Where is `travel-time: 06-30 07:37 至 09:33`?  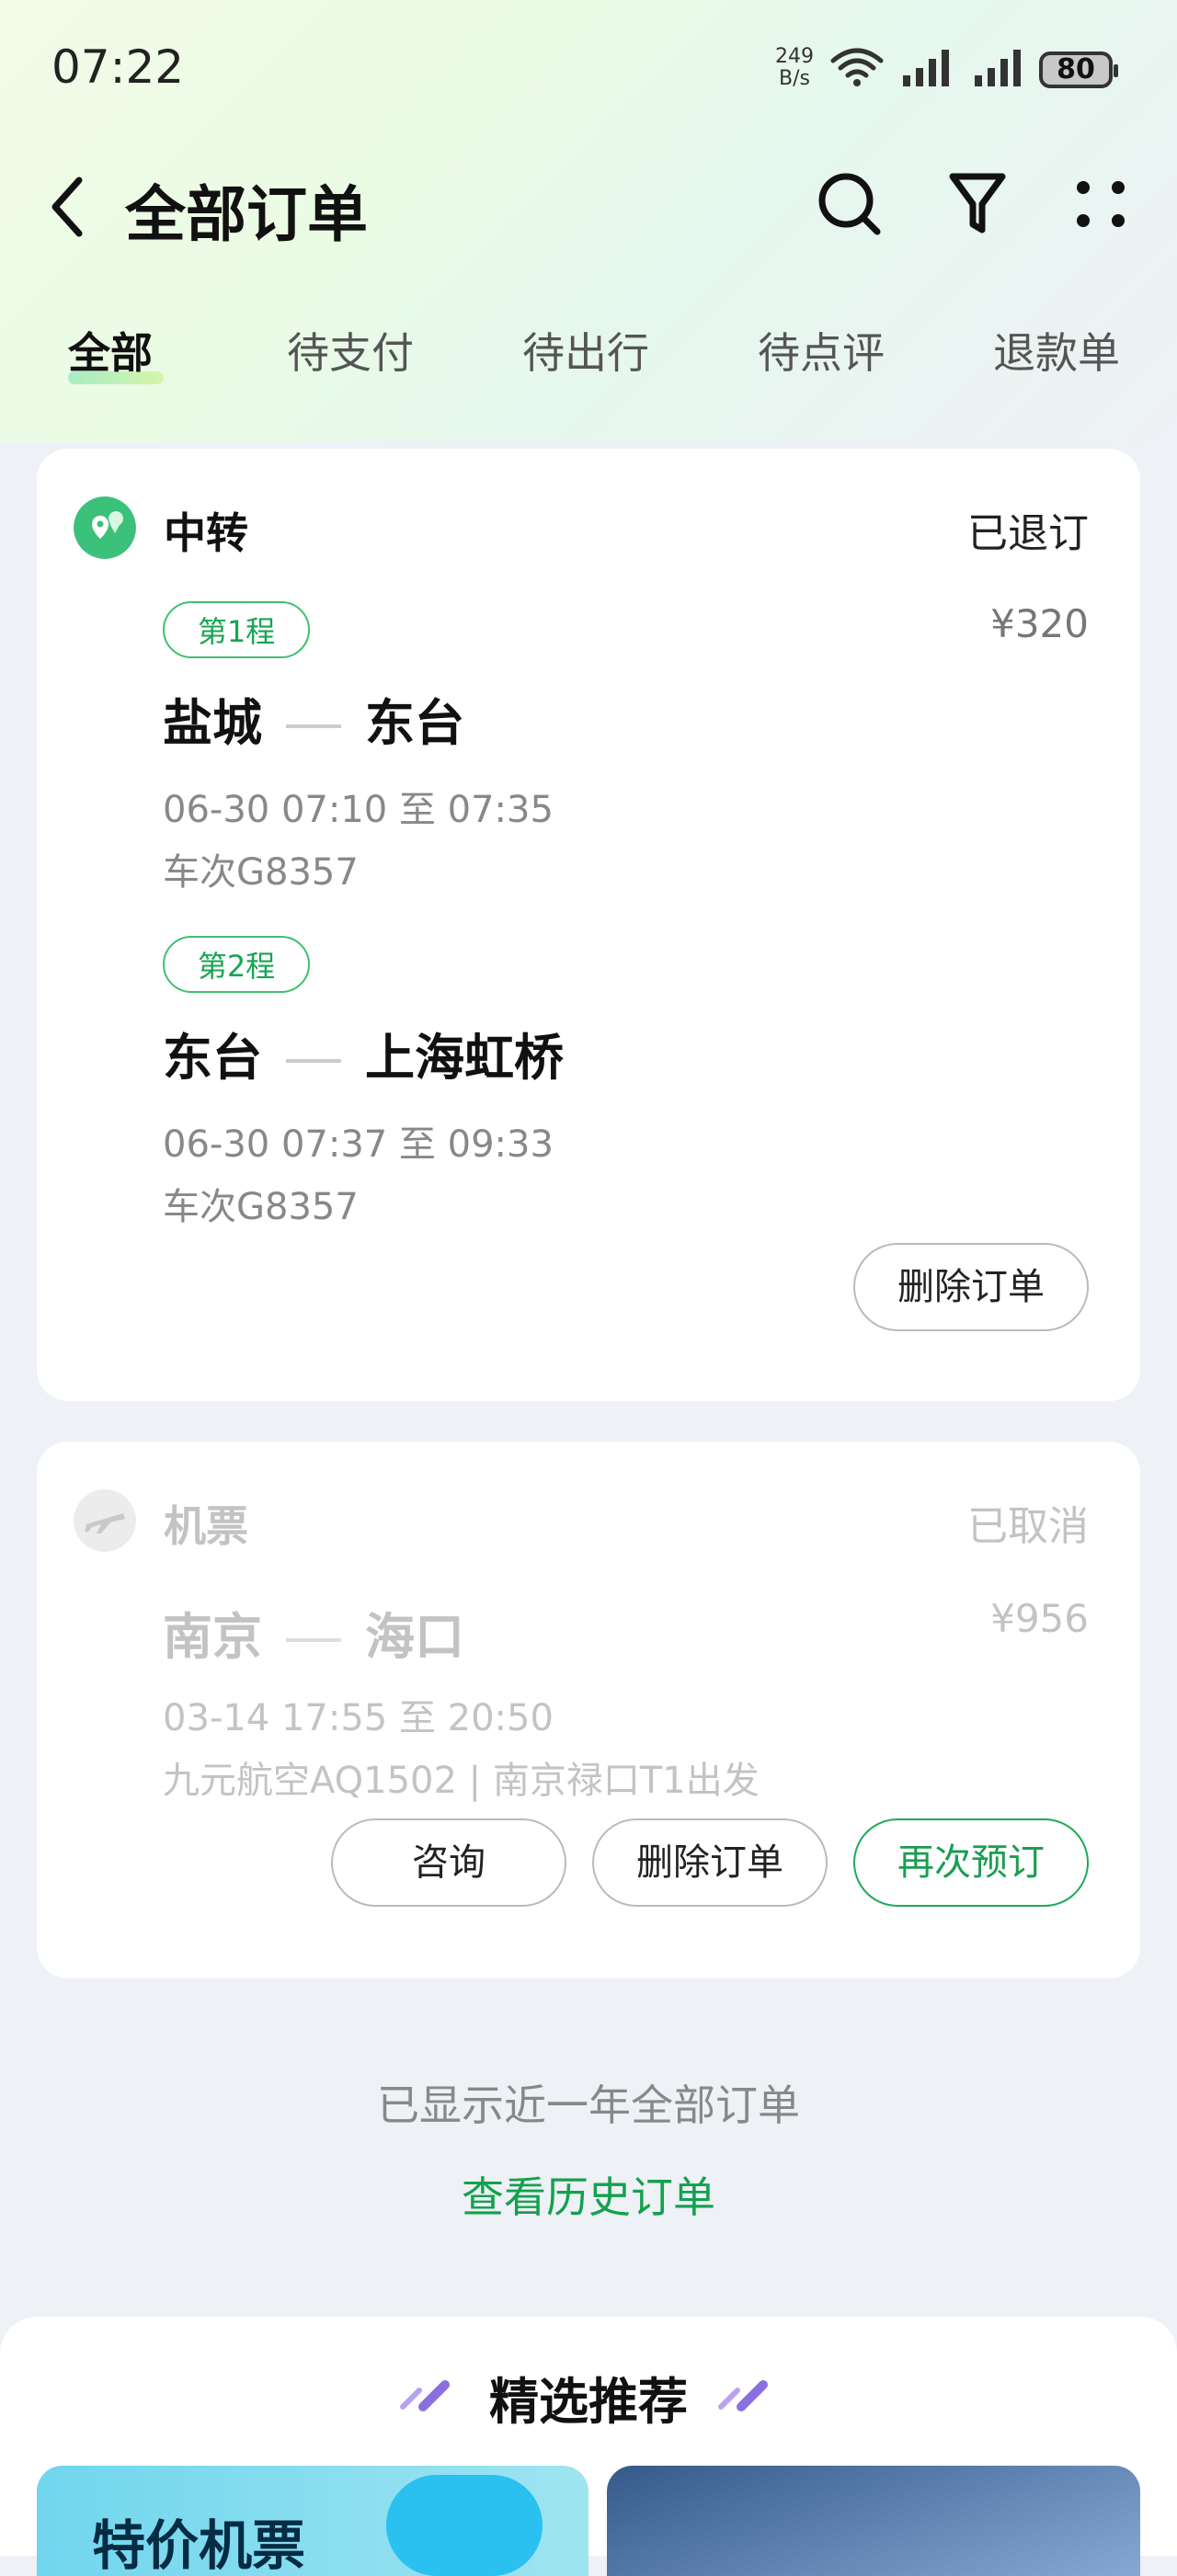 travel-time: 06-30 07:37 至 09:33 is located at coordinates (358, 1144).